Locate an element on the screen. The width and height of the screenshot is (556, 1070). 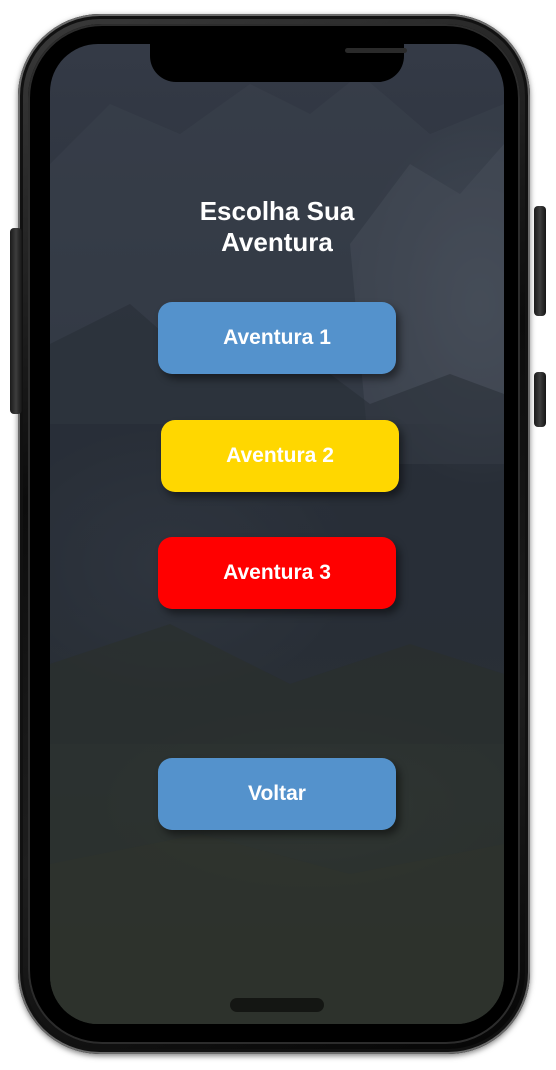
page-title: Escolha Sua Aventura is located at coordinates (277, 227).